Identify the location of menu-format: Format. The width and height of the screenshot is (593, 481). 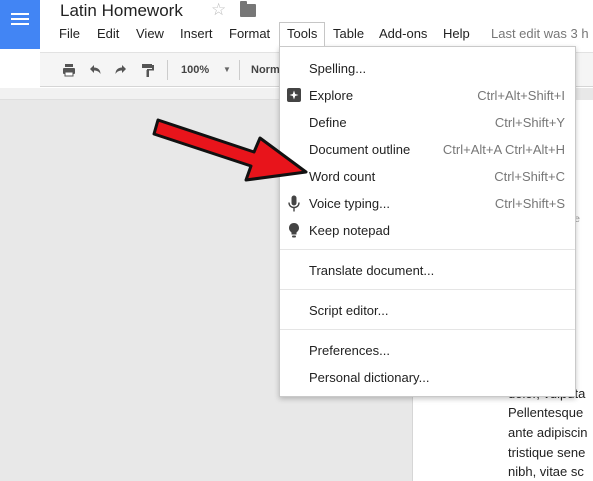
(249, 34).